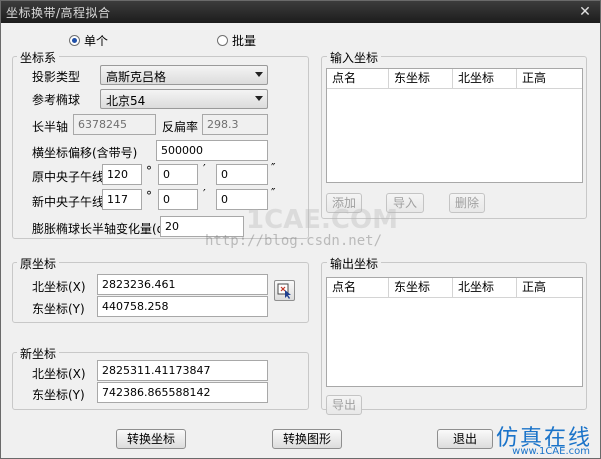 The height and width of the screenshot is (459, 601). What do you see at coordinates (467, 203) in the screenshot?
I see `delete-button: 删除` at bounding box center [467, 203].